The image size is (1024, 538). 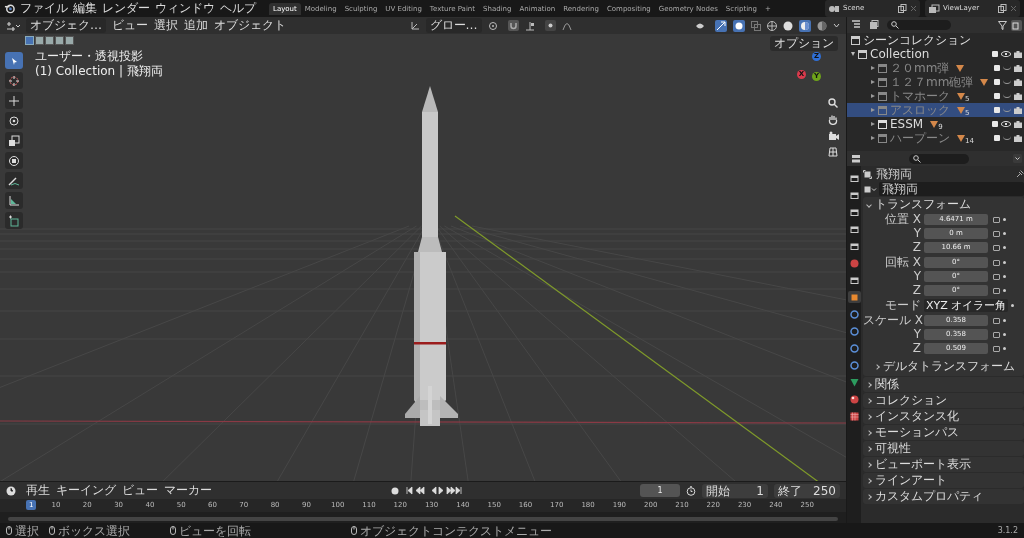 What do you see at coordinates (907, 124) in the screenshot?
I see `tree-item-label: ESSM` at bounding box center [907, 124].